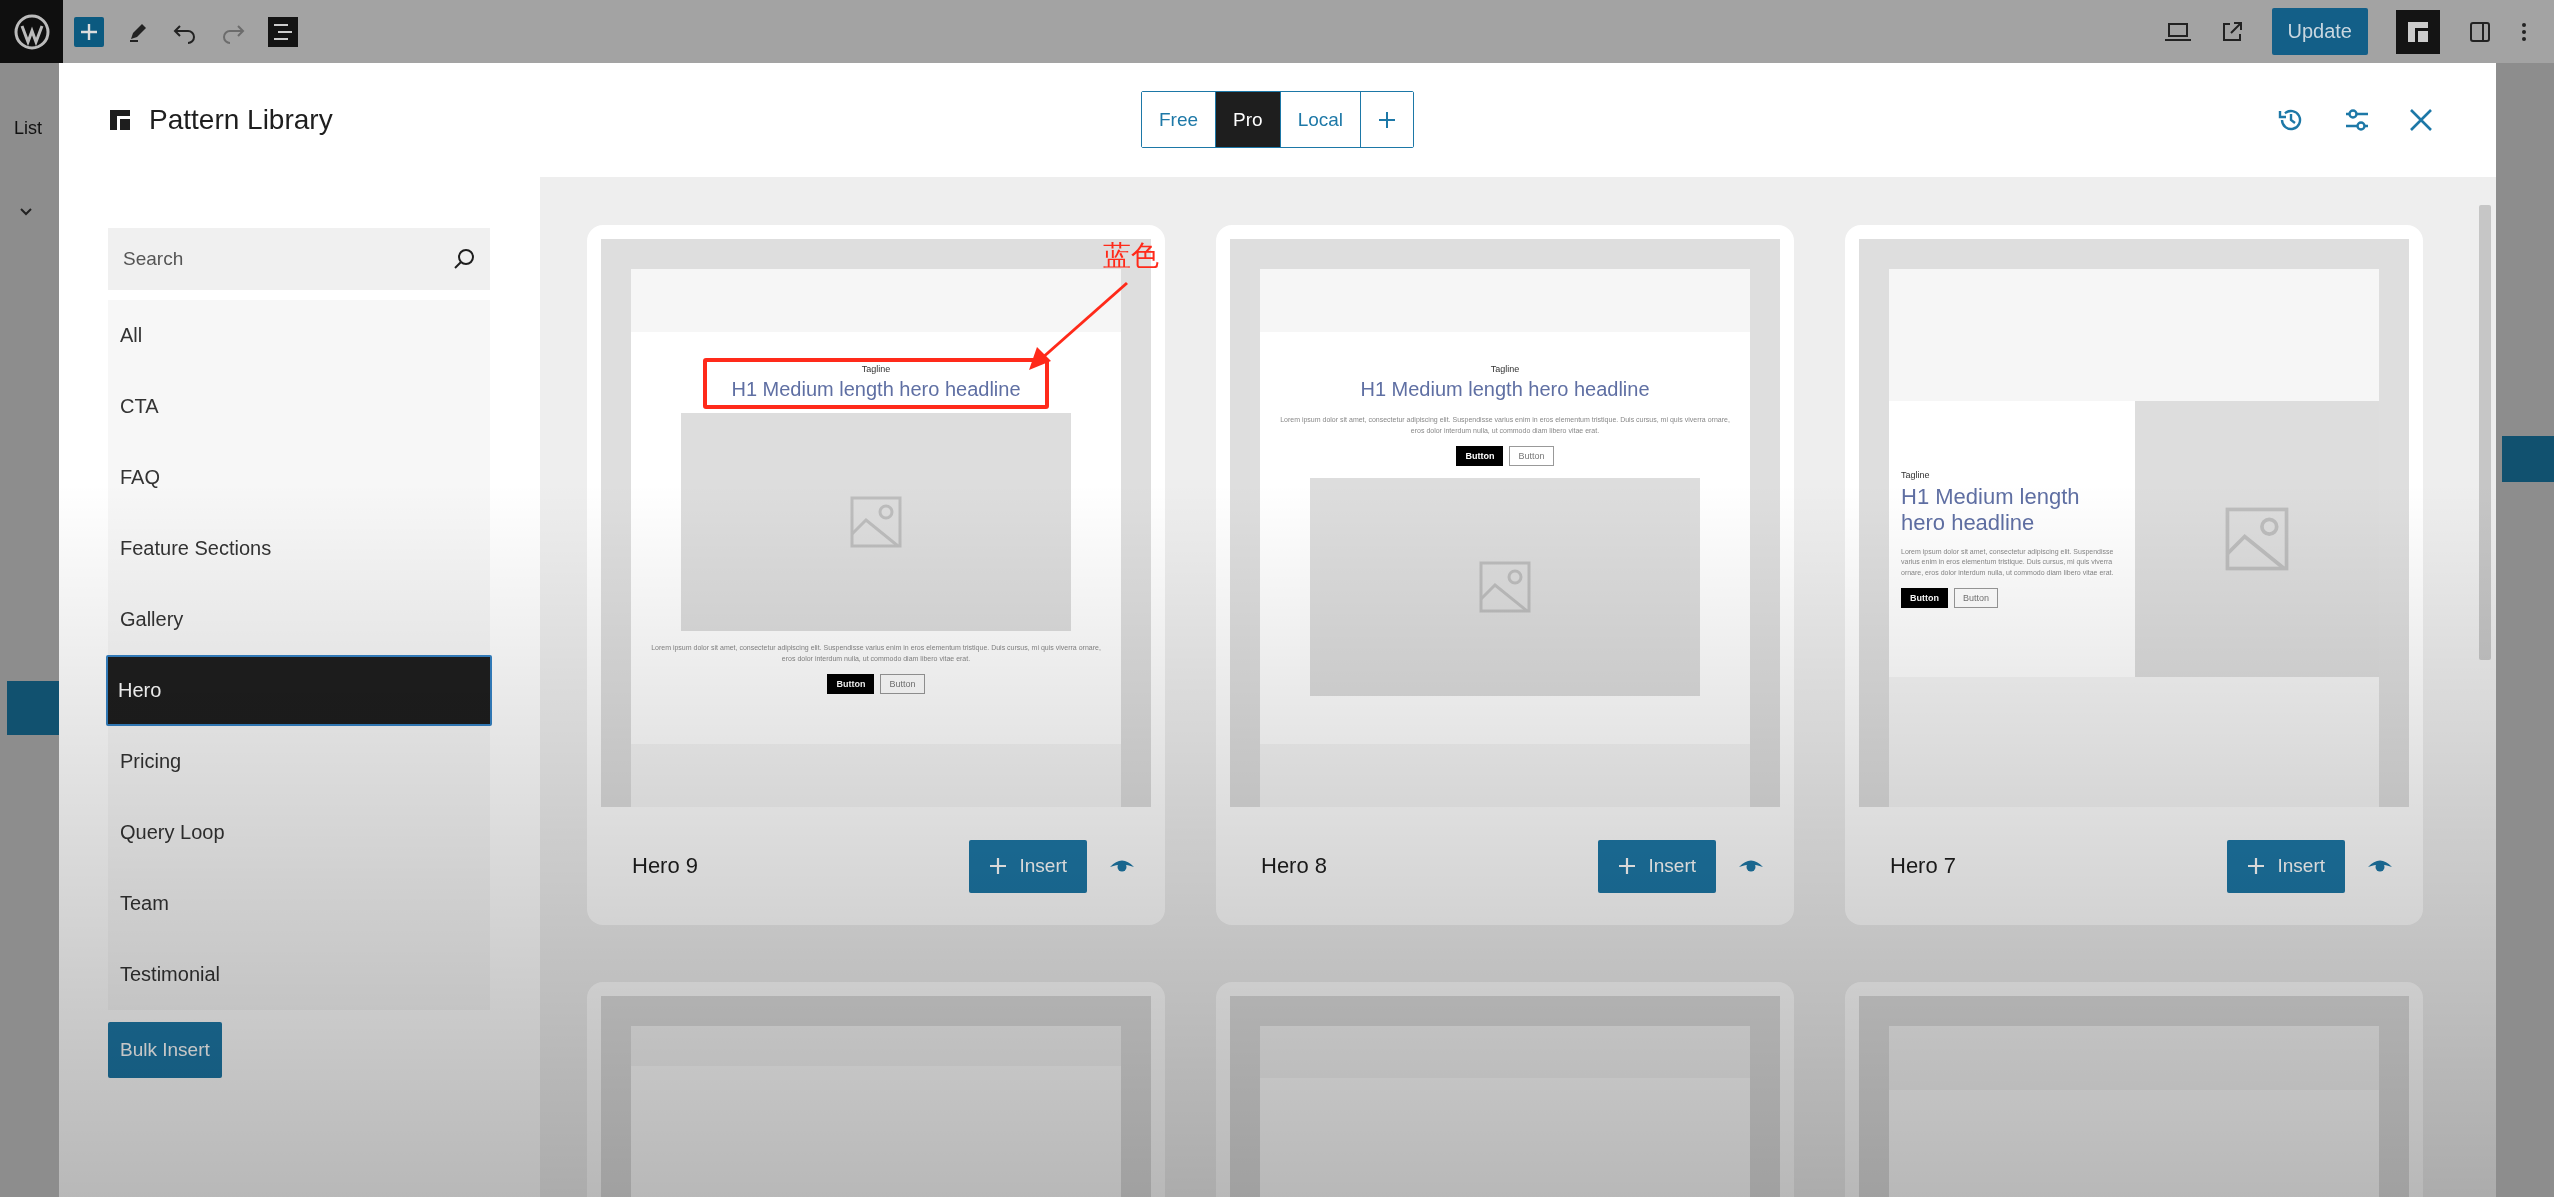 The height and width of the screenshot is (1197, 2554). I want to click on list-icon, so click(283, 31).